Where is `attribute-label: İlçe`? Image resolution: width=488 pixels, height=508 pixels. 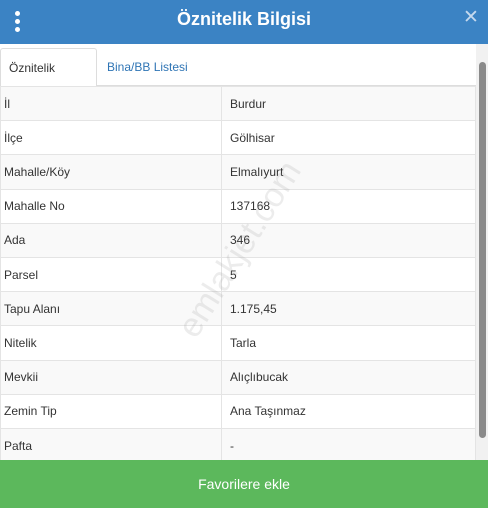 attribute-label: İlçe is located at coordinates (111, 137).